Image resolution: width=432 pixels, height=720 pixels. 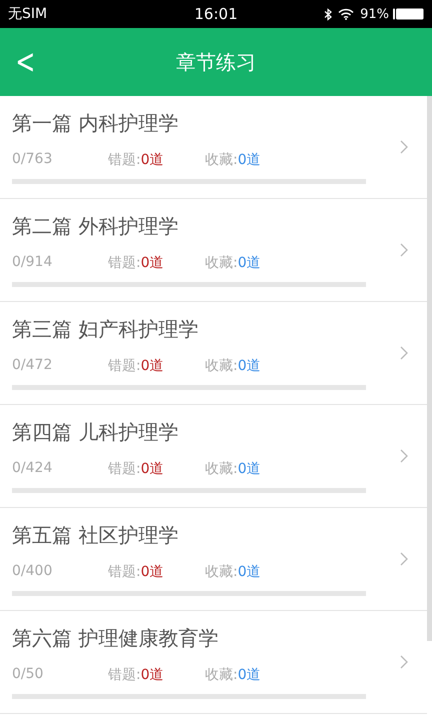 I want to click on progress-count: 0/914, so click(x=33, y=263).